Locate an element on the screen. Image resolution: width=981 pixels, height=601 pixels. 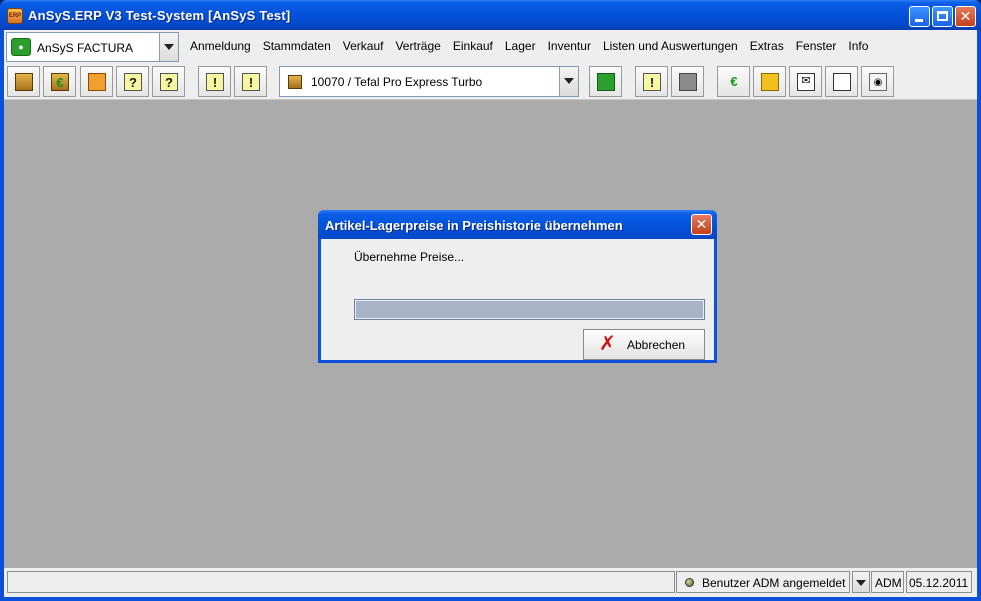
menu-fenster: Fenster is located at coordinates (816, 47).